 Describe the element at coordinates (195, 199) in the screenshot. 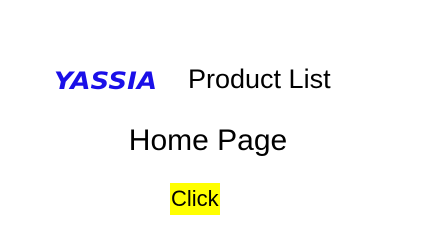

I see `click-button: Click` at that location.